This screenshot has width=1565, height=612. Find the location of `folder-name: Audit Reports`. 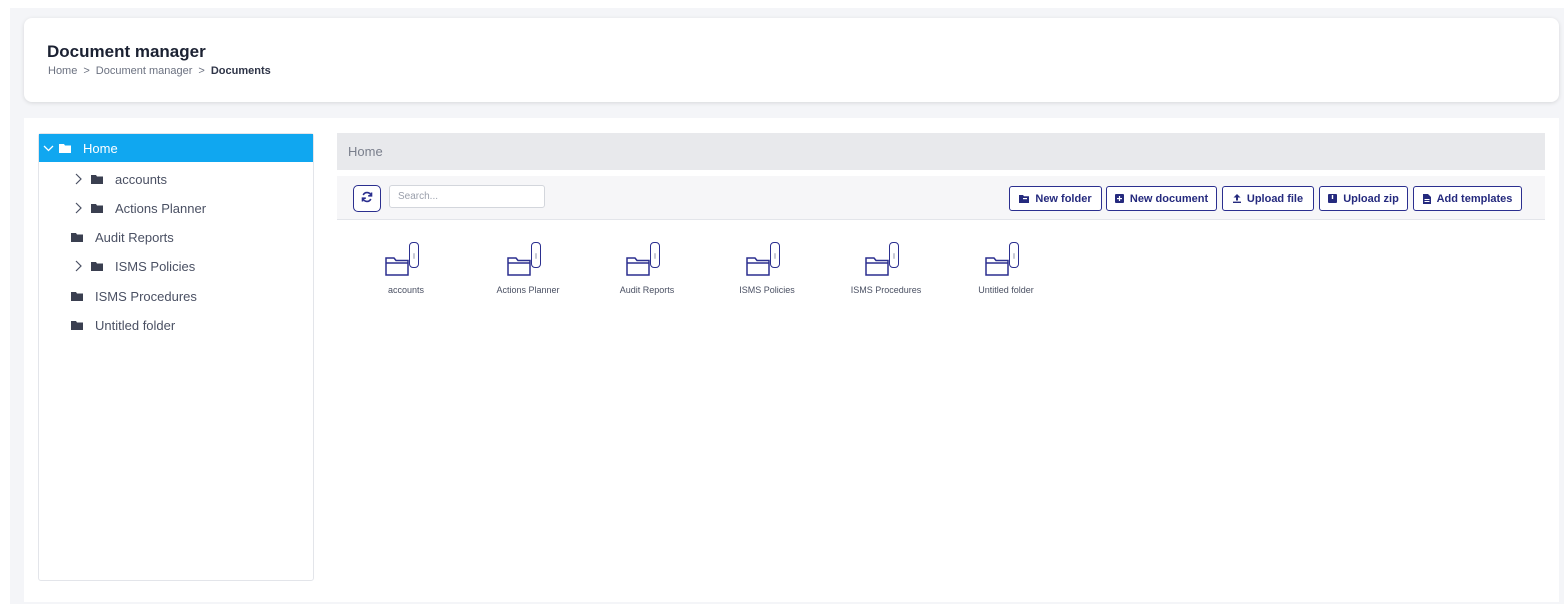

folder-name: Audit Reports is located at coordinates (647, 290).